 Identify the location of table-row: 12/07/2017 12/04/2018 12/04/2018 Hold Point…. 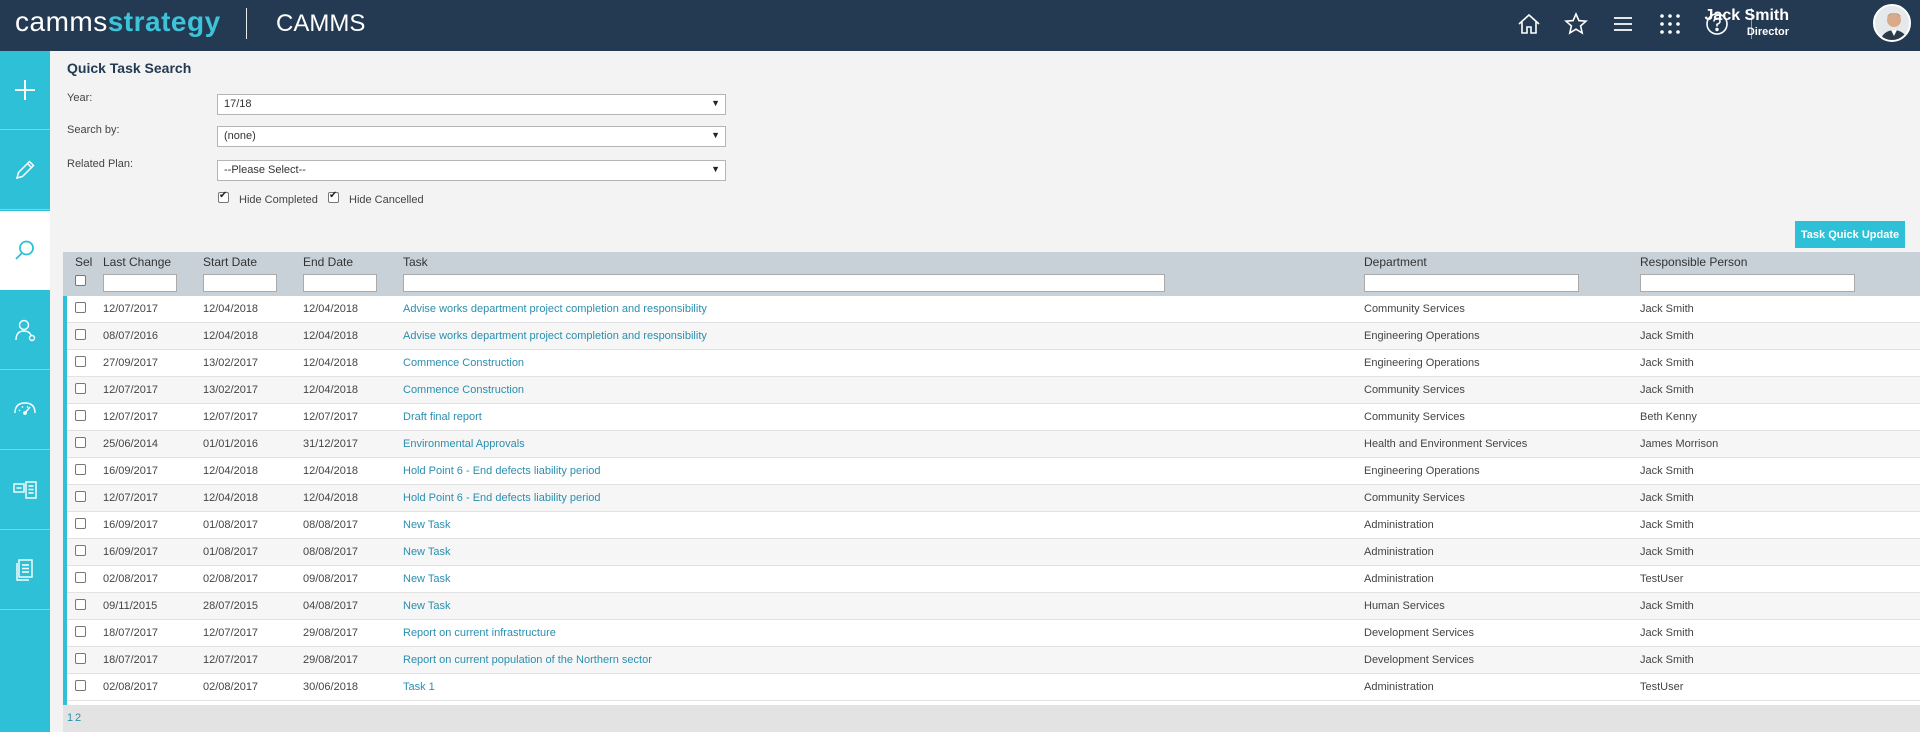
(993, 498).